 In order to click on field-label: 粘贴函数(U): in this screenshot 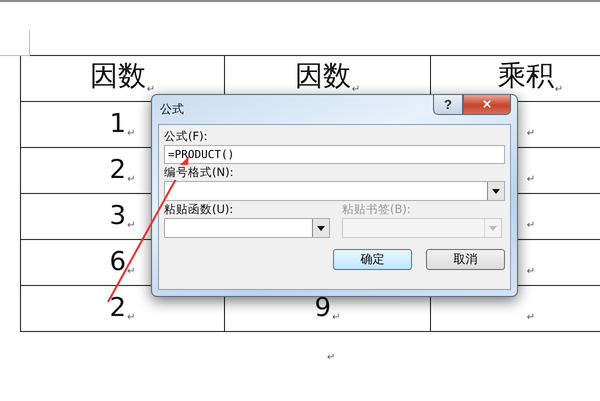, I will do `click(199, 209)`.